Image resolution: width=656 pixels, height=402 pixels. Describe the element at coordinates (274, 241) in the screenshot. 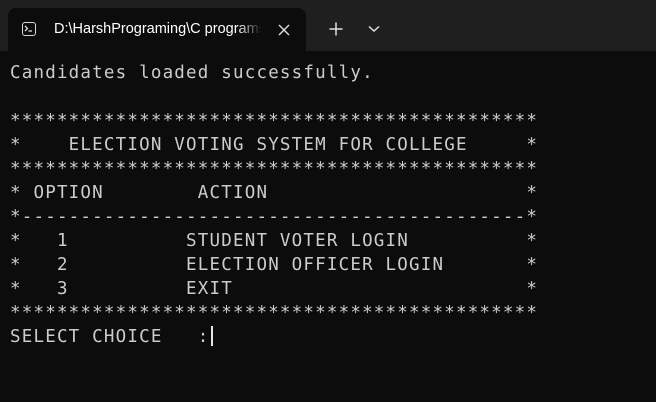

I see `menu-option-student-login: * 1 STUDENT VOTER LOGIN *` at that location.